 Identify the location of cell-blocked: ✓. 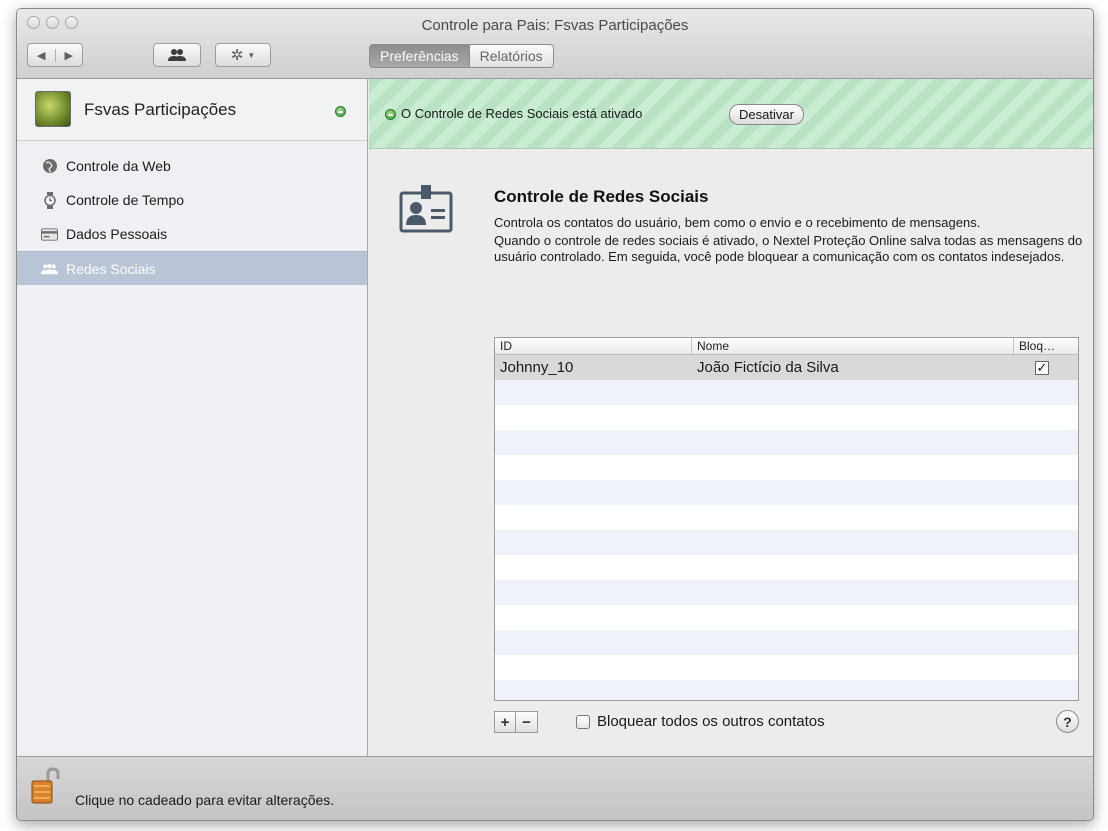
(1046, 367).